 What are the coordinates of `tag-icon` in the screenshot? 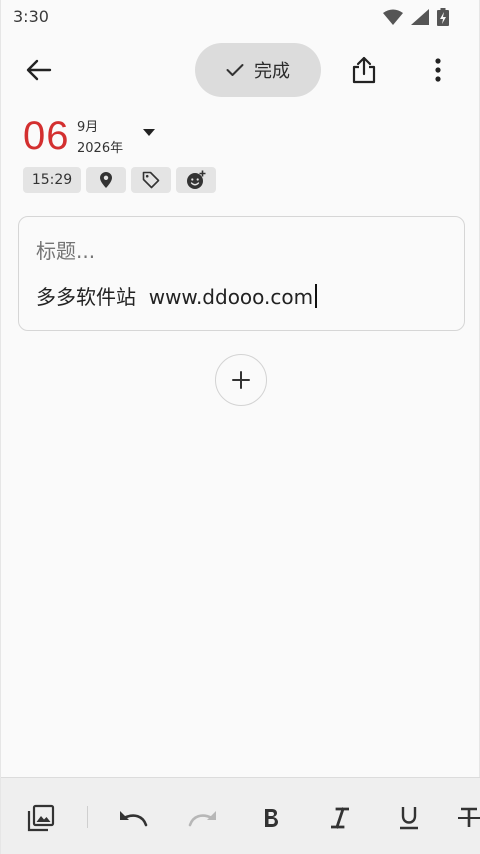 It's located at (151, 180).